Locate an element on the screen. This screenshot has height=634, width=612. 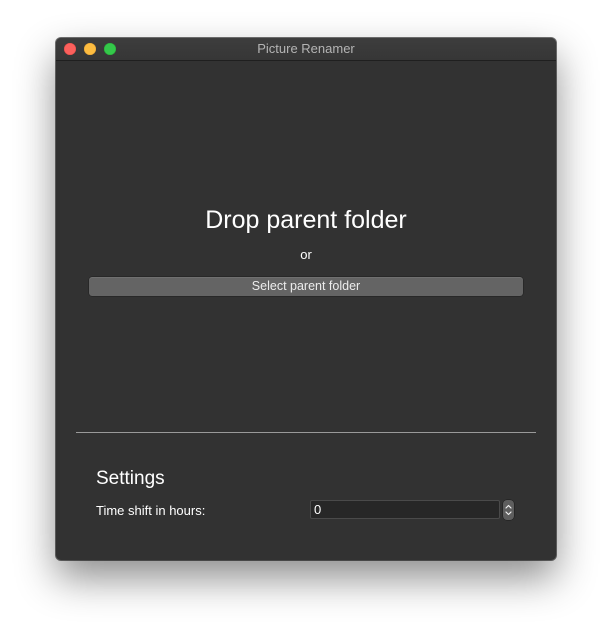
time-shift-label: Time shift in hours: is located at coordinates (151, 510).